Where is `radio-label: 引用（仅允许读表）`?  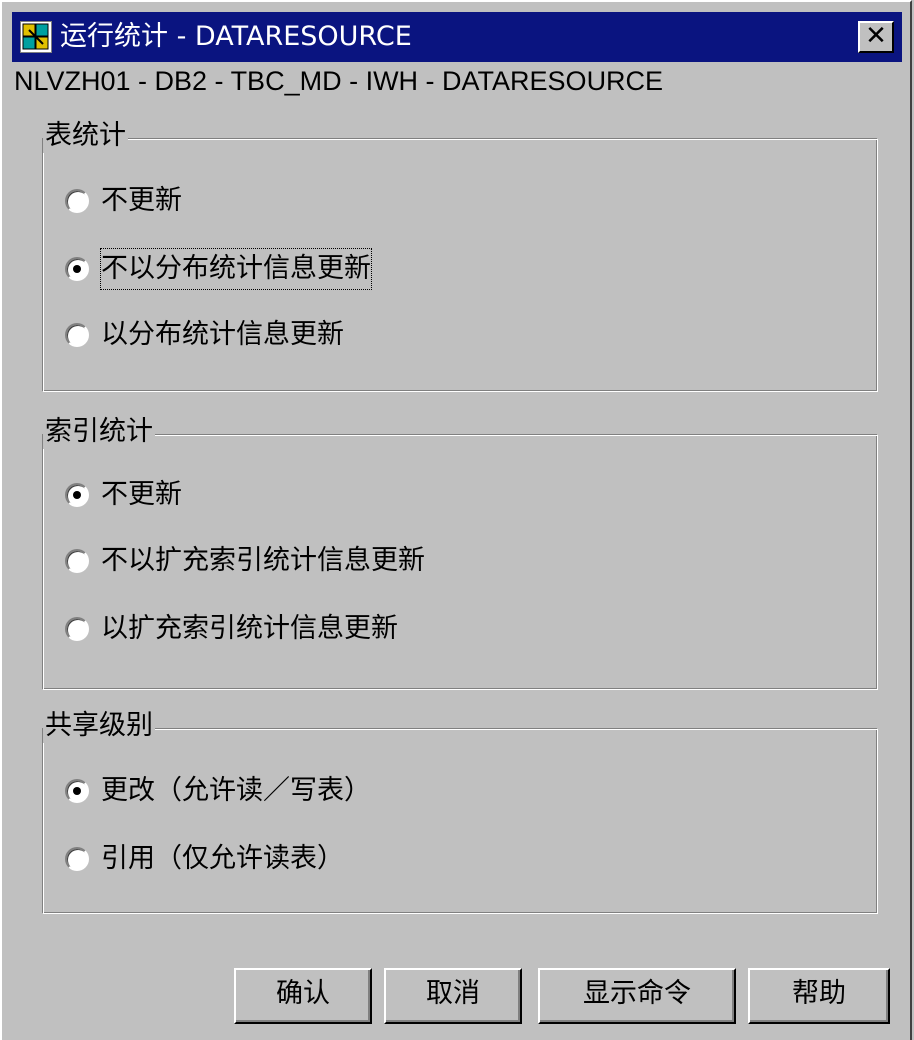
radio-label: 引用（仅允许读表） is located at coordinates (222, 858).